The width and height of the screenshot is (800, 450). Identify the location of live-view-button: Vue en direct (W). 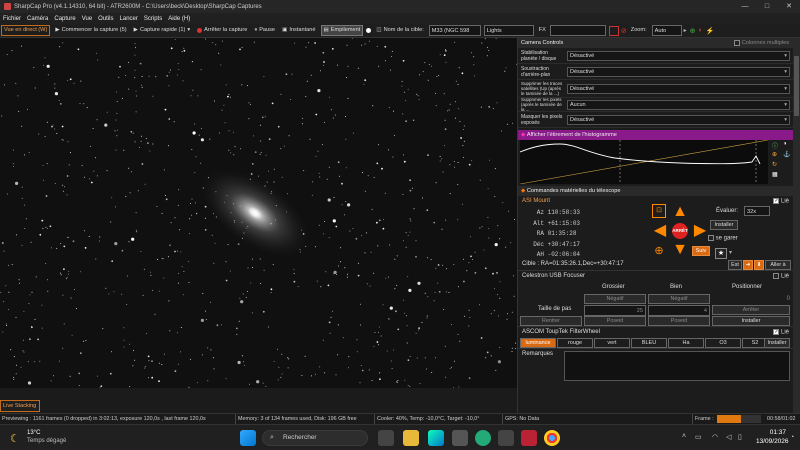
(26, 30).